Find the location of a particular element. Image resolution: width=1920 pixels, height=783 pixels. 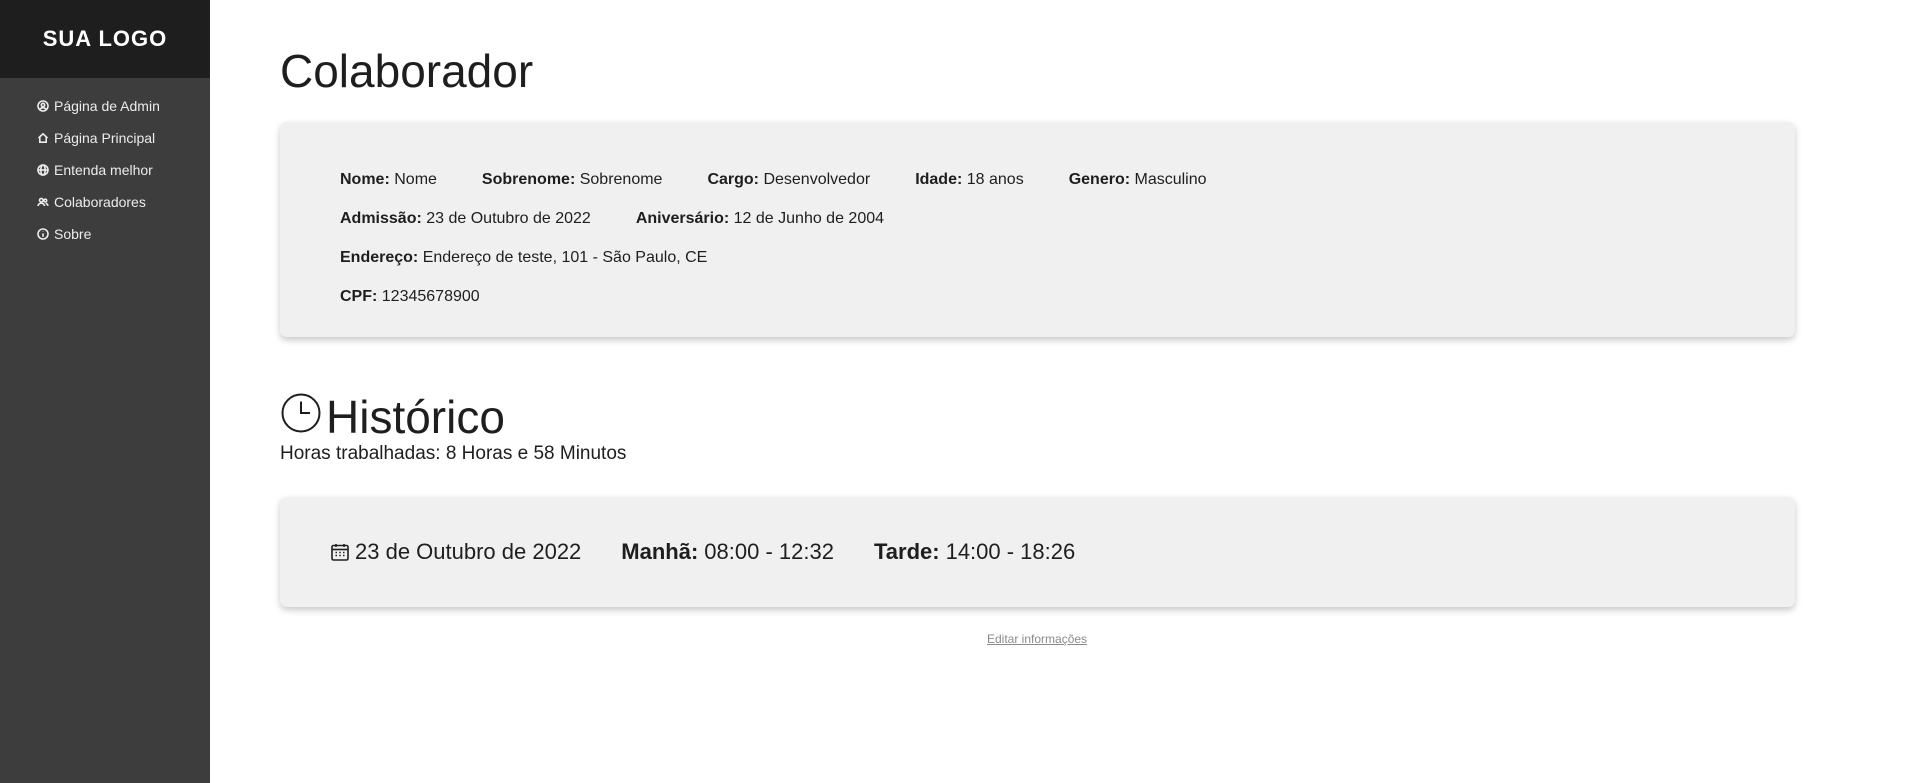

info-cargo: Cargo: Desenvolvedor is located at coordinates (789, 179).